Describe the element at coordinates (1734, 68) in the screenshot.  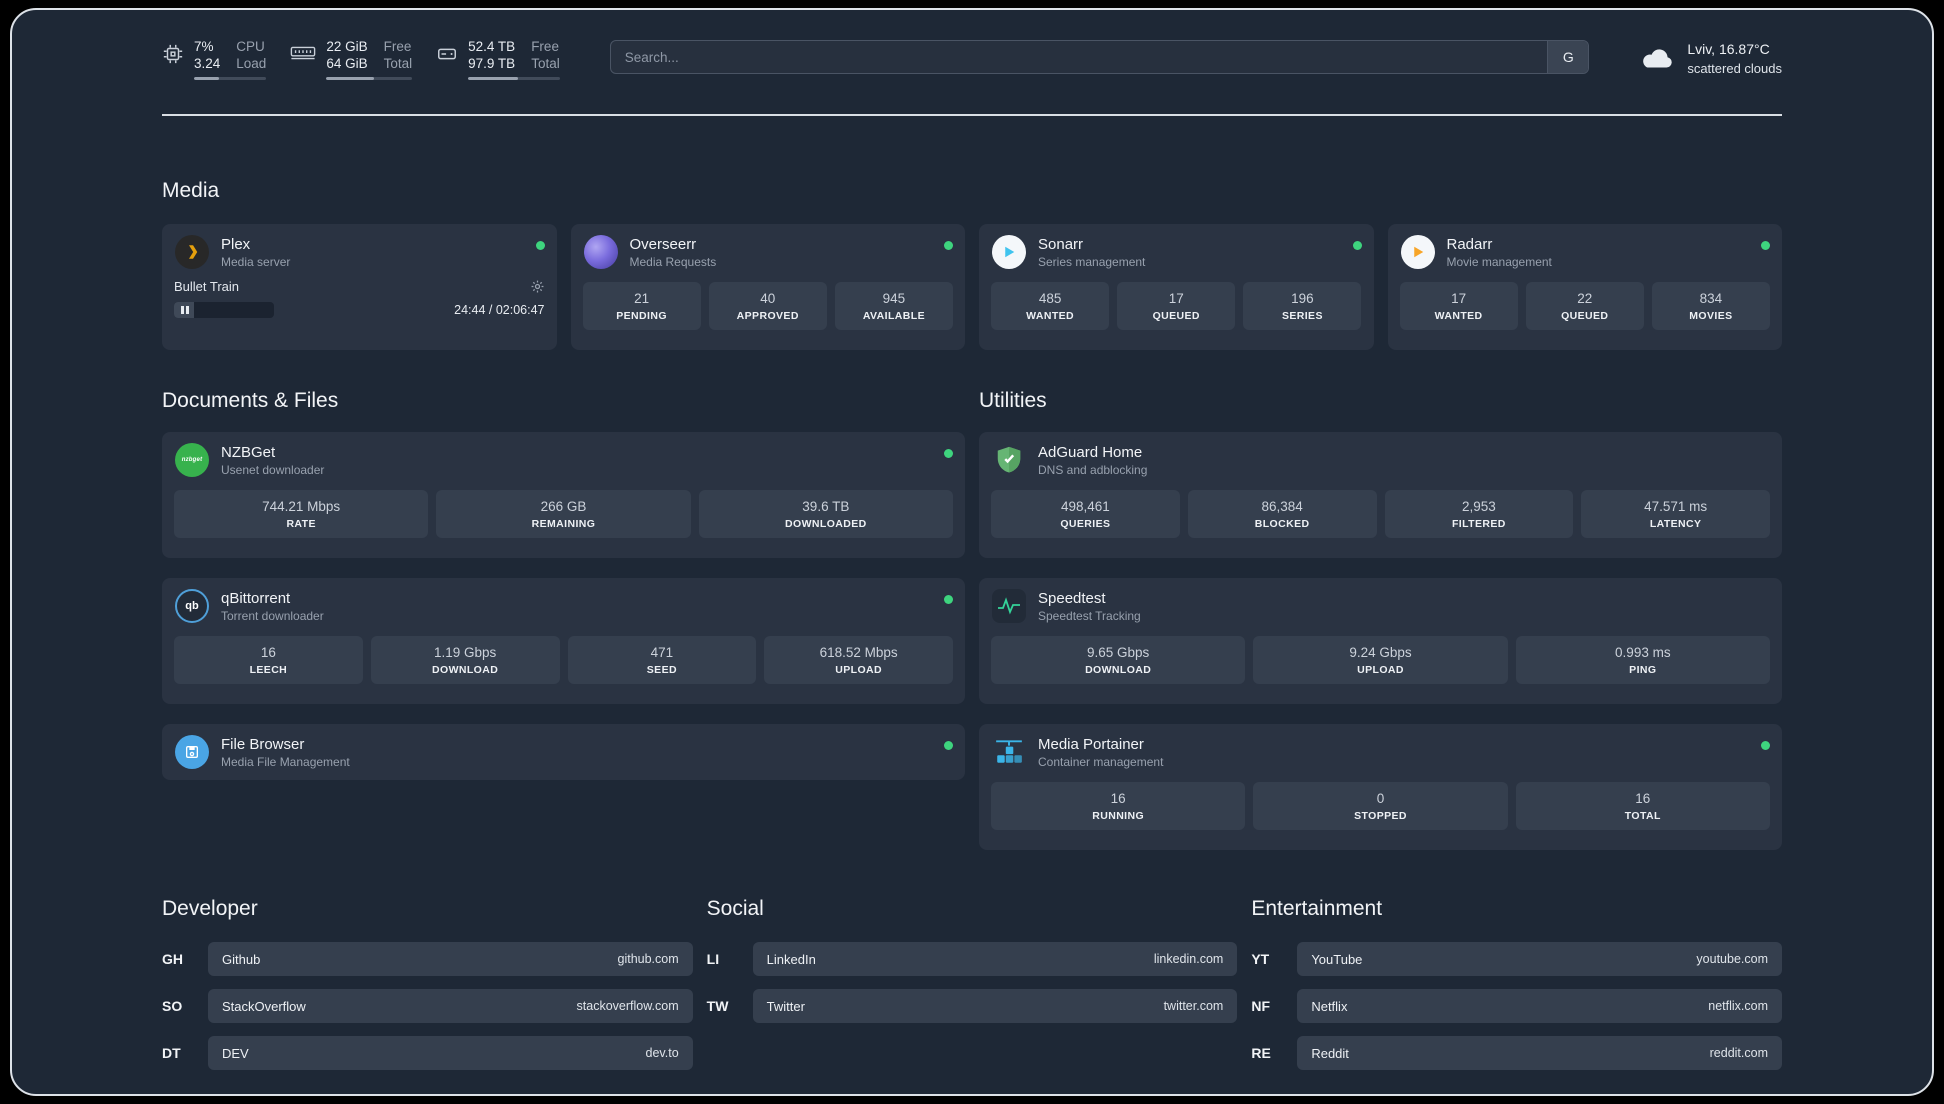
I see `weather-condition: scattered clouds` at that location.